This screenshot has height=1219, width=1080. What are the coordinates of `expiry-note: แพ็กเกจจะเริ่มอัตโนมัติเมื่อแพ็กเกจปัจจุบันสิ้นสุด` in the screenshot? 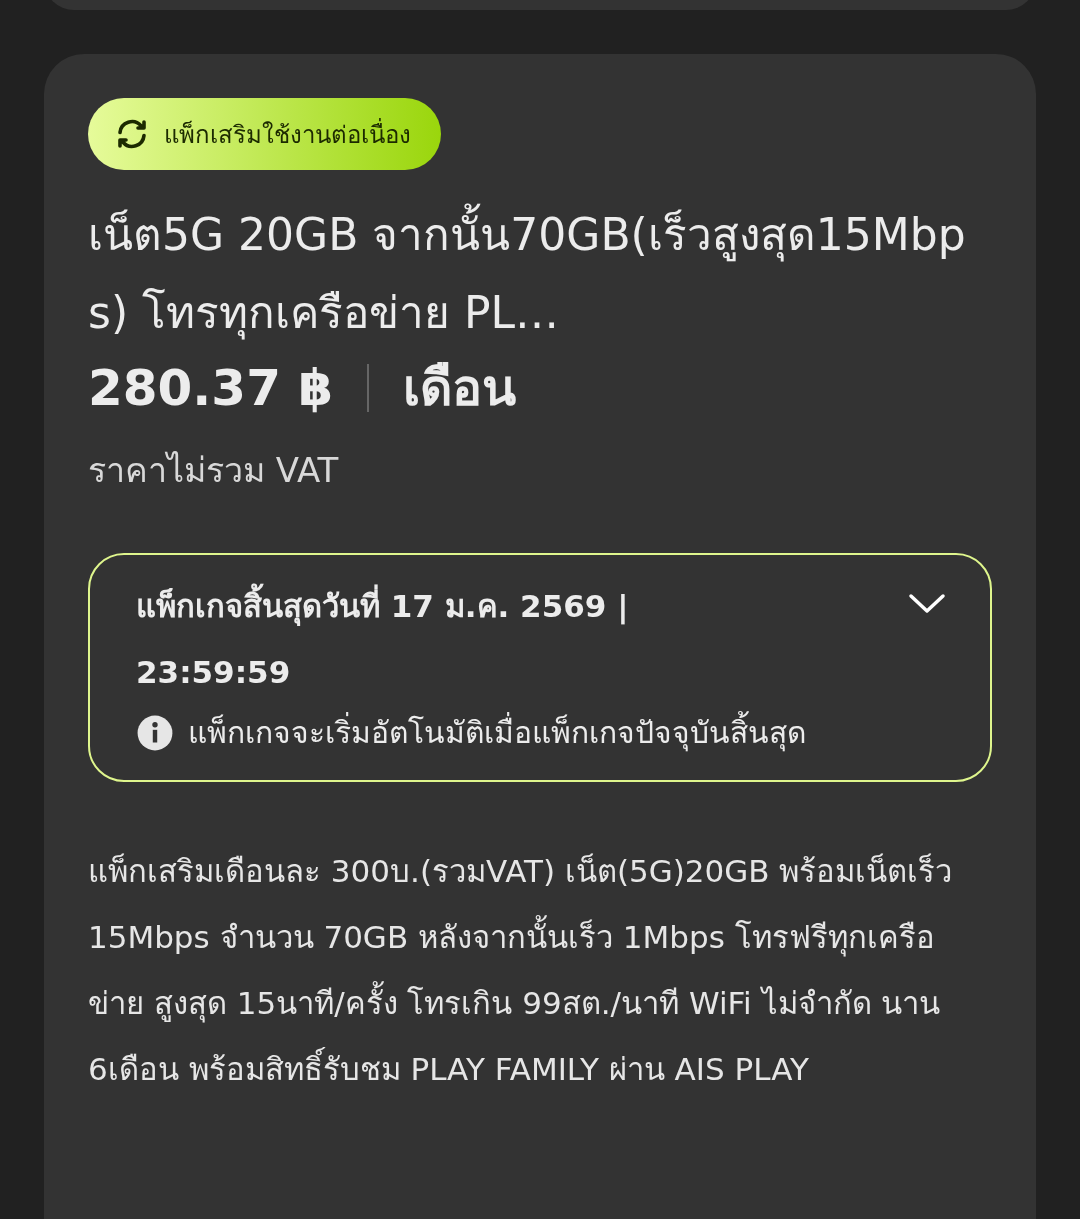 It's located at (497, 732).